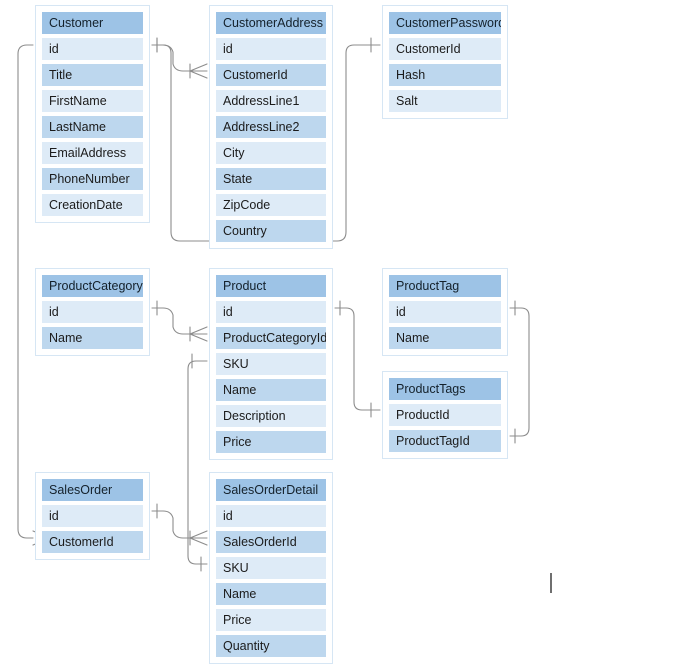 The image size is (686, 664). What do you see at coordinates (445, 389) in the screenshot?
I see `entity-title-product-tags: ProductTags` at bounding box center [445, 389].